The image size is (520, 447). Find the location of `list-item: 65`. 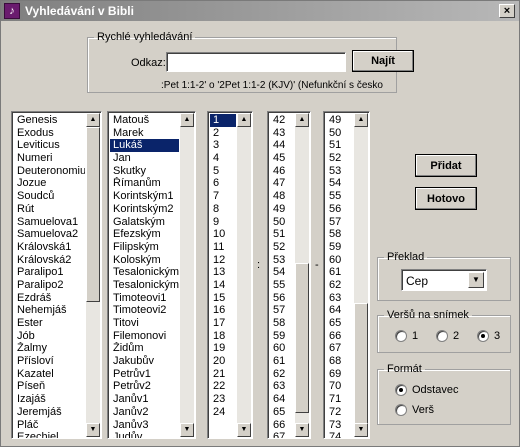

list-item: 65 is located at coordinates (282, 412).